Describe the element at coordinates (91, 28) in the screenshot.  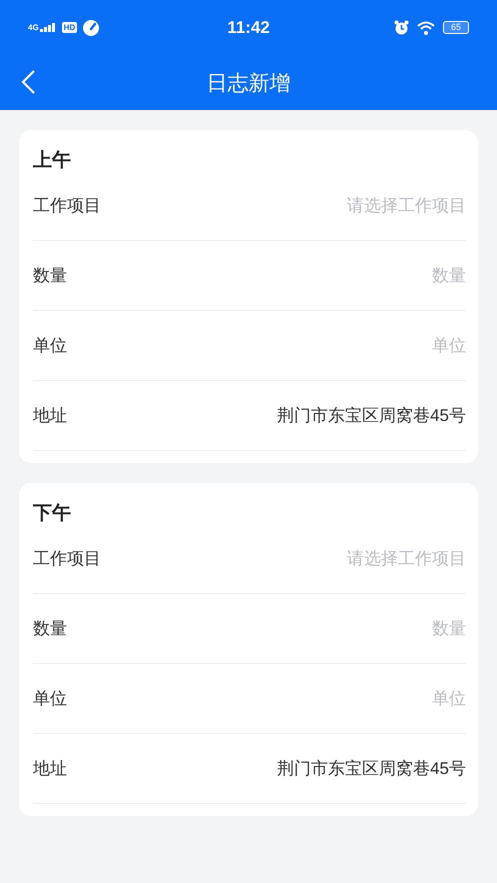
I see `gauge-icon` at that location.